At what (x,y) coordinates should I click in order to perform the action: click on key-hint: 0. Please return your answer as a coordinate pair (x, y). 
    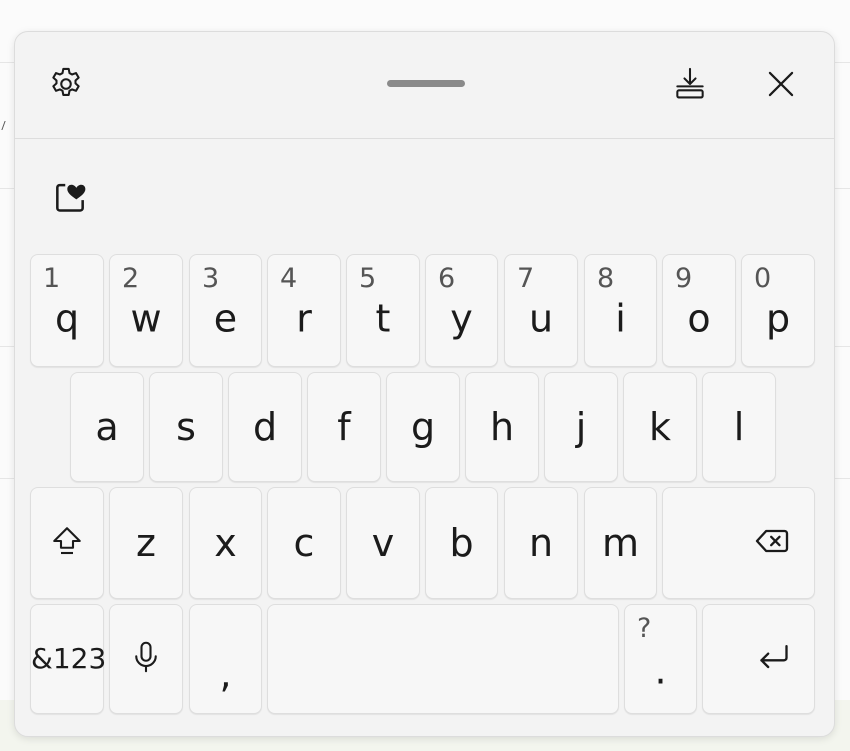
    Looking at the image, I should click on (763, 278).